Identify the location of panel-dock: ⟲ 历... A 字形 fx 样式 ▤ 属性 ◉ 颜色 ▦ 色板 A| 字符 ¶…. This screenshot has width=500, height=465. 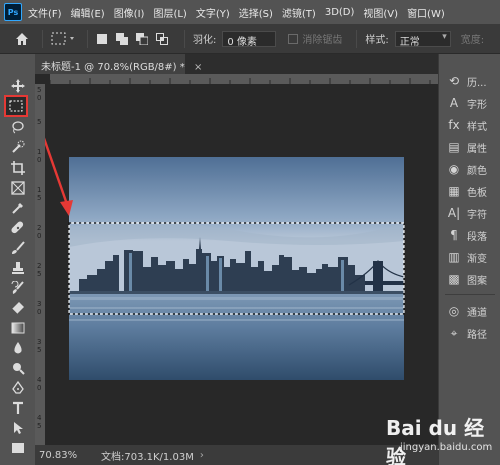
(469, 259).